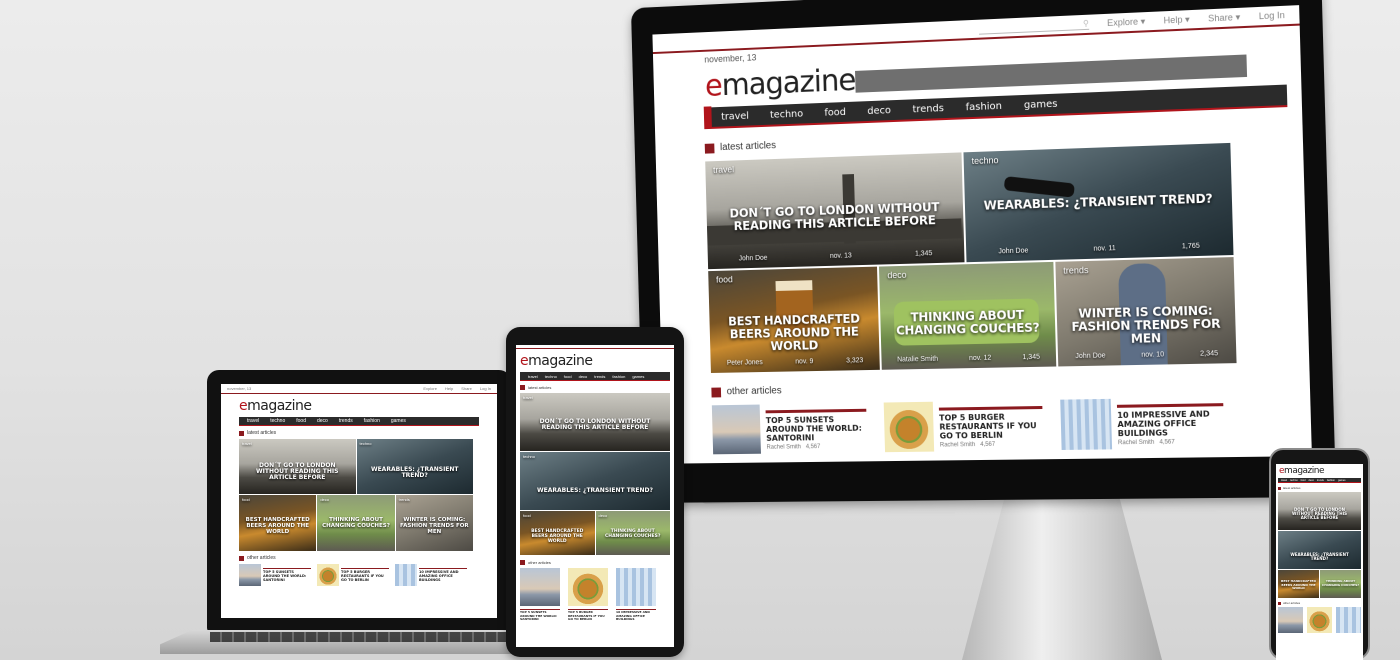 The width and height of the screenshot is (1400, 660). Describe the element at coordinates (794, 332) in the screenshot. I see `article-title: Best handcrafted beers around the world` at that location.